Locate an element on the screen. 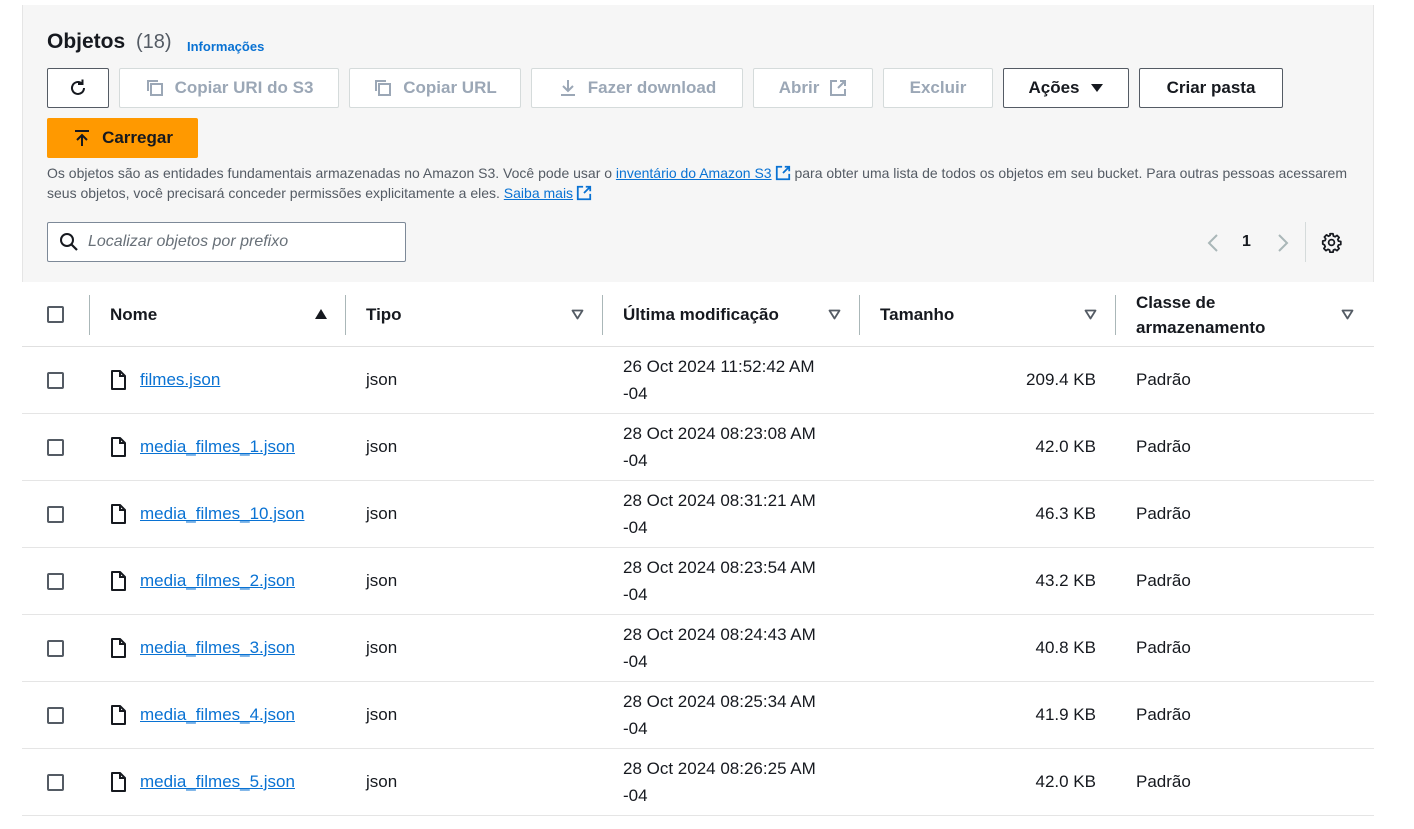 This screenshot has height=829, width=1414. object-modified-date: 28 Oct 2024 08:24:43 AM is located at coordinates (719, 634).